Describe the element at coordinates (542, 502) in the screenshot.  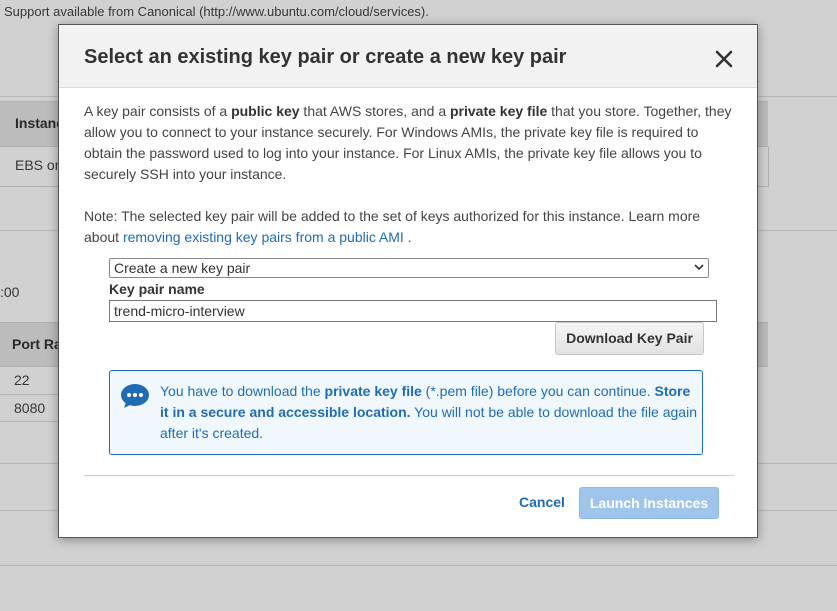
I see `cancel-button: Cancel` at that location.